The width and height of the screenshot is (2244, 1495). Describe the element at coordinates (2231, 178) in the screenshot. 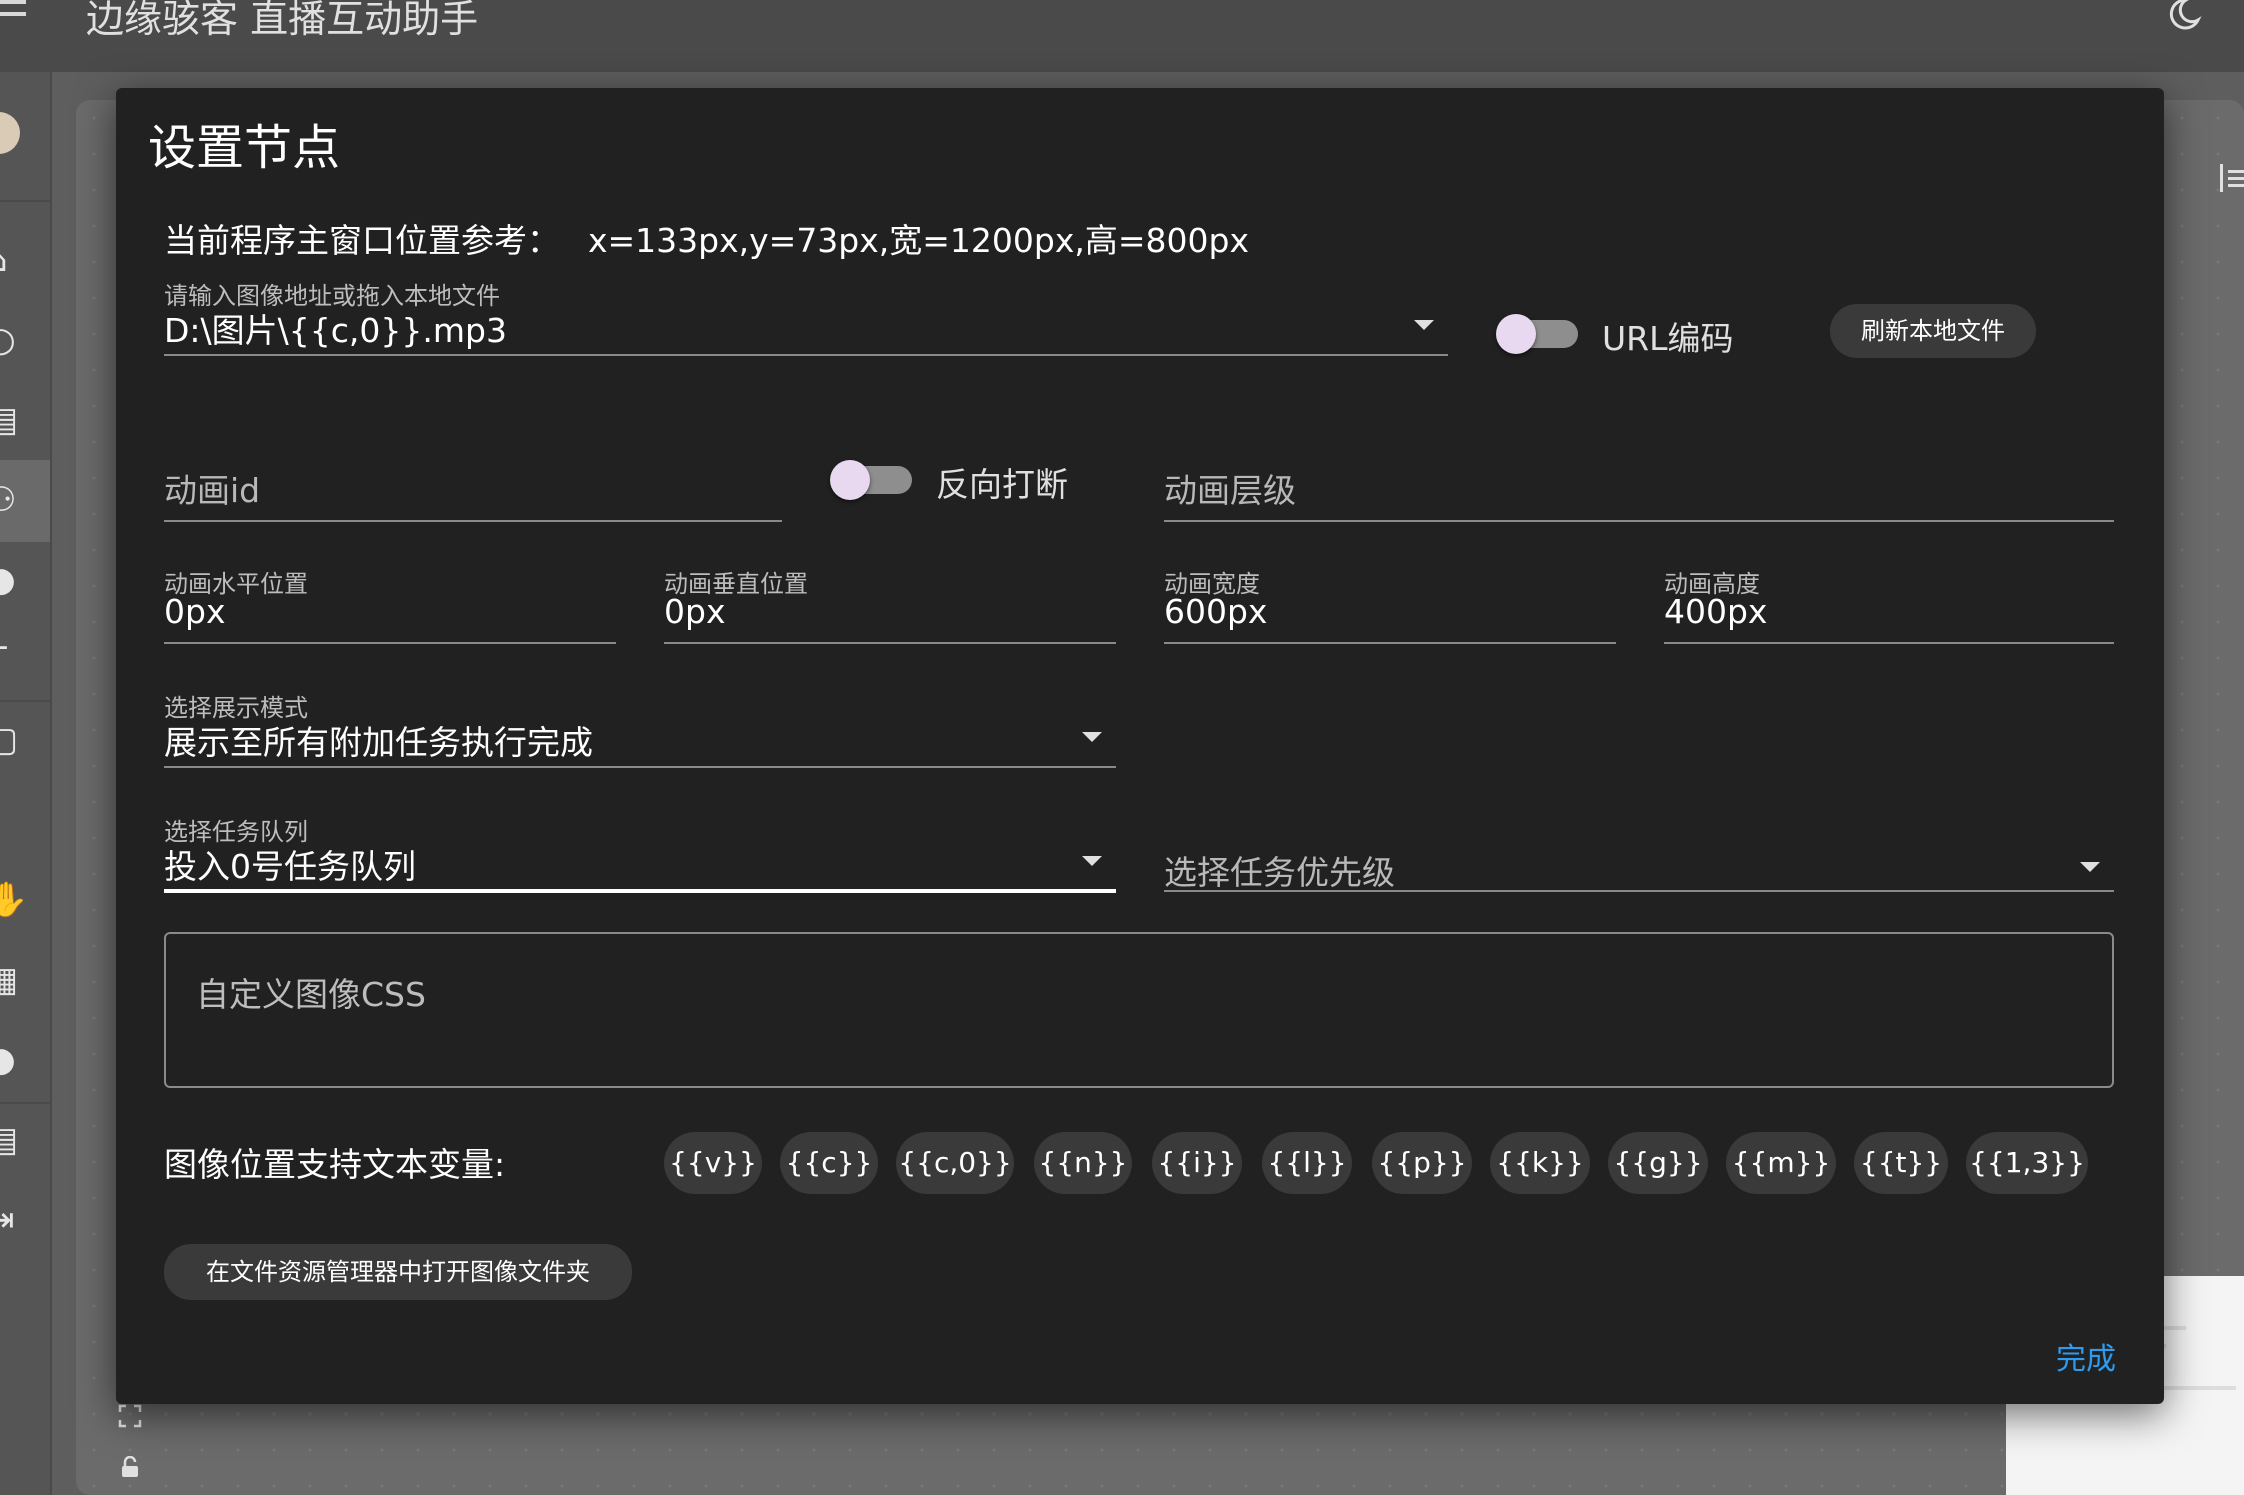

I see `panel-toggle-icon` at that location.